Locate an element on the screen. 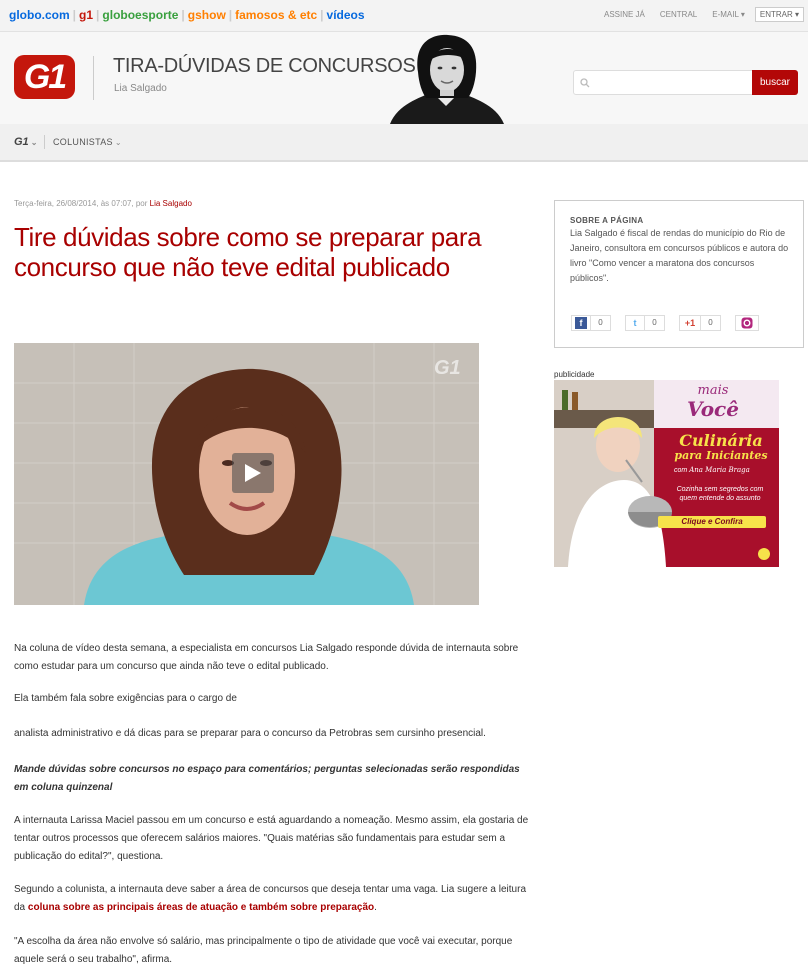  link-g1: g1 is located at coordinates (86, 15).